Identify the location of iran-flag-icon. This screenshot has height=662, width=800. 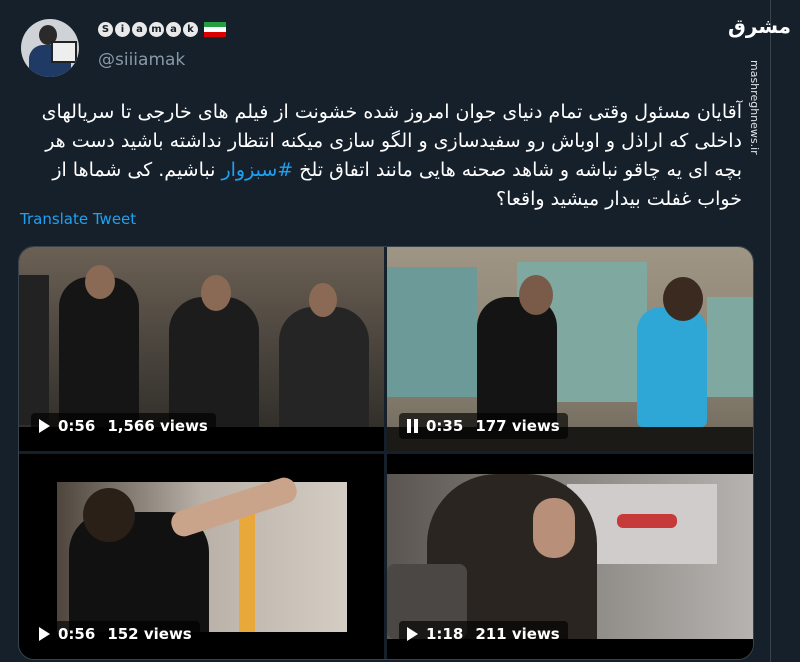
(215, 29).